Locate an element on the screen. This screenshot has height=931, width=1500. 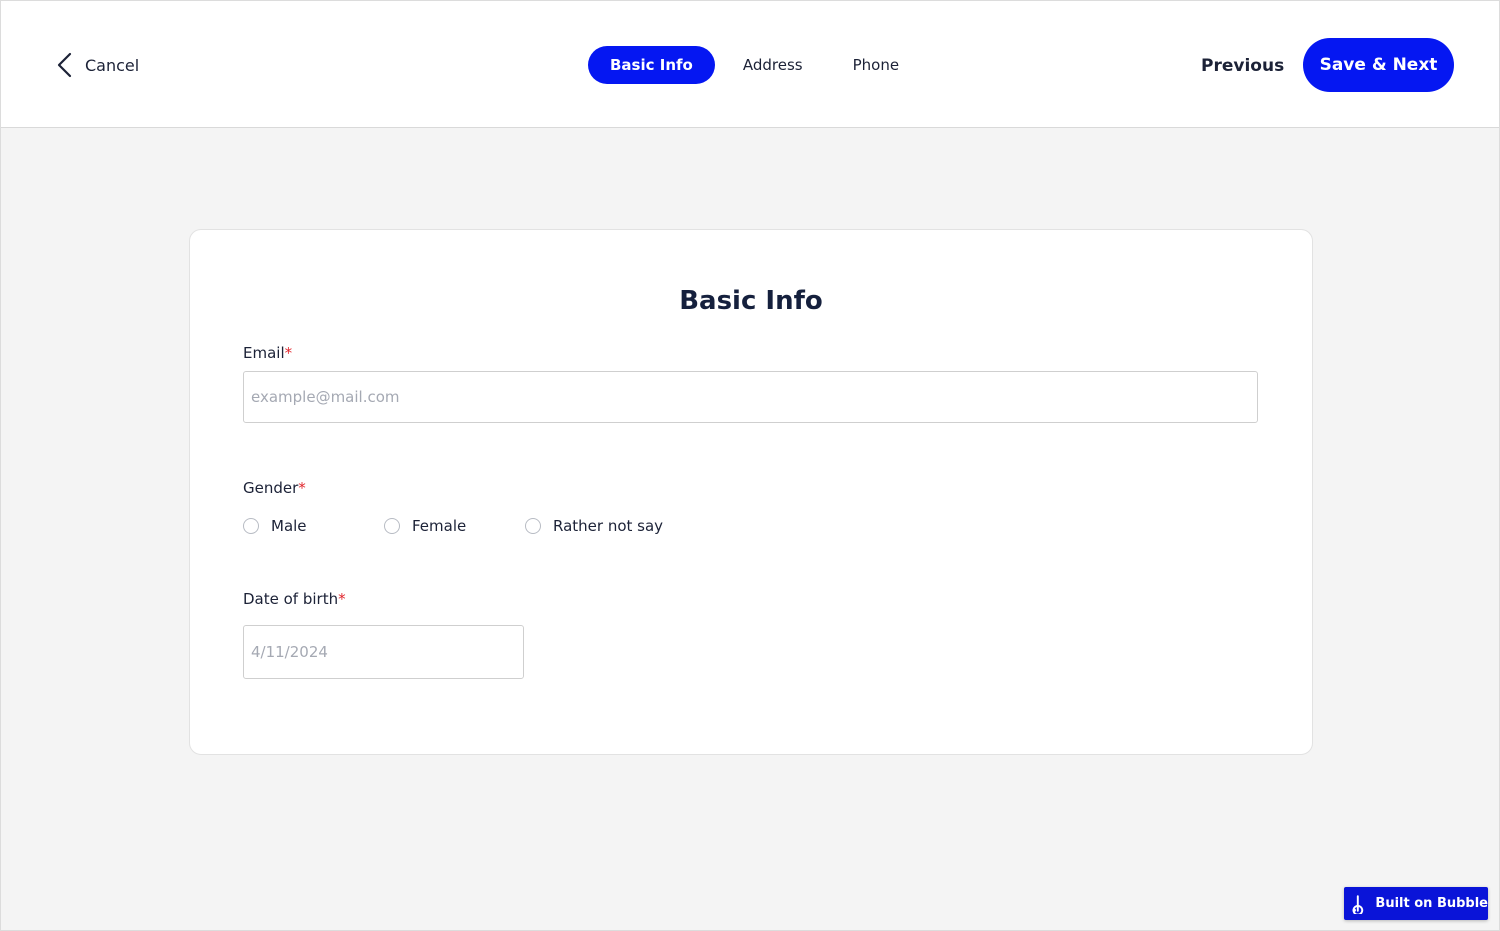
badge-label: Built on Bubble is located at coordinates (1431, 903).